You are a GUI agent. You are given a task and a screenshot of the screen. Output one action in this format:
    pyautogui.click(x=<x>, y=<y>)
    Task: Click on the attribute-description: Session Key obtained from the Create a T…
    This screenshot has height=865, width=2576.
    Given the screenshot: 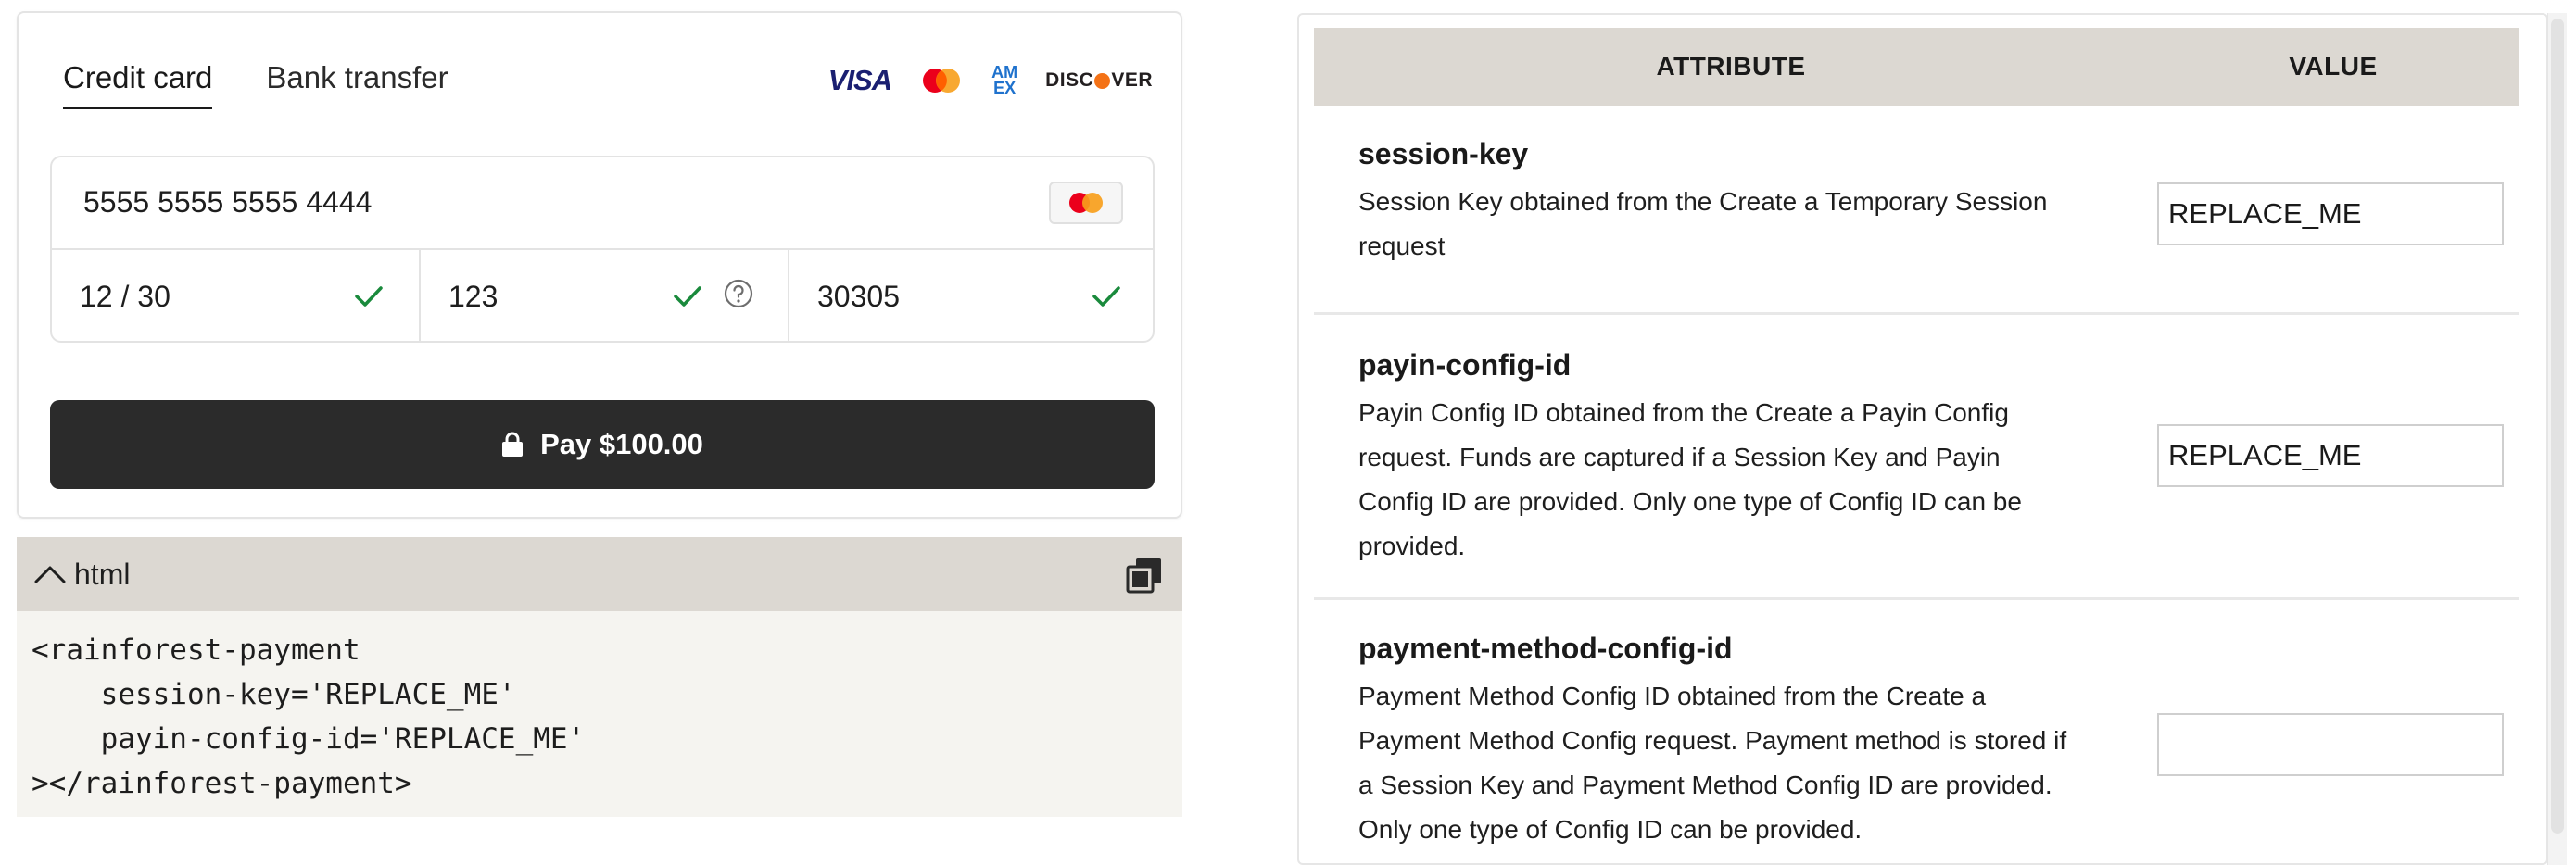 What is the action you would take?
    pyautogui.click(x=1729, y=224)
    